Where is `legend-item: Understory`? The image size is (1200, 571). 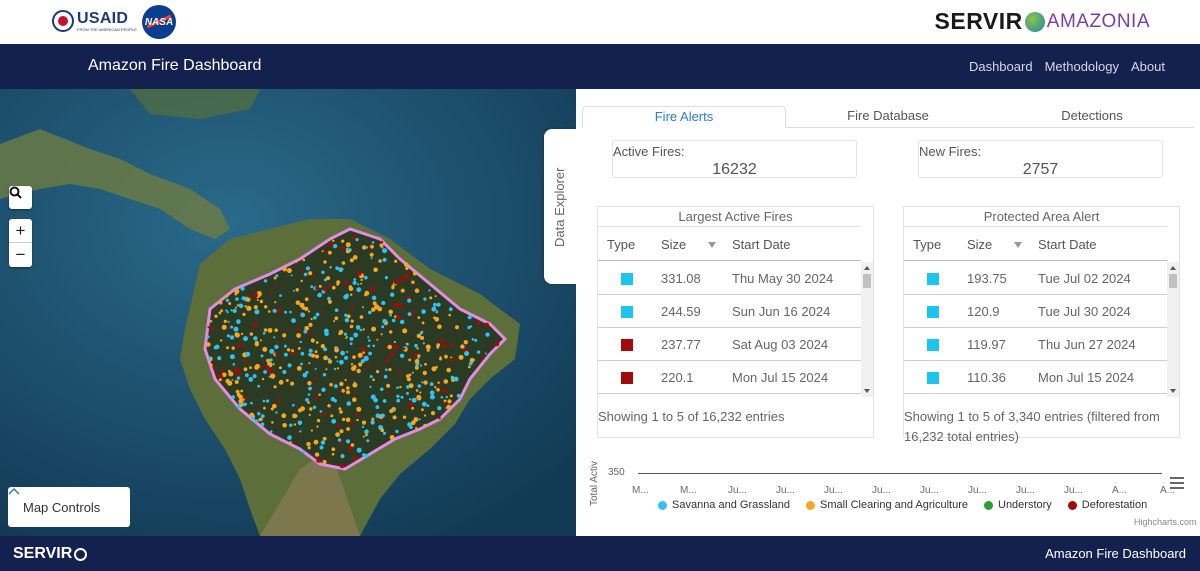
legend-item: Understory is located at coordinates (1018, 505).